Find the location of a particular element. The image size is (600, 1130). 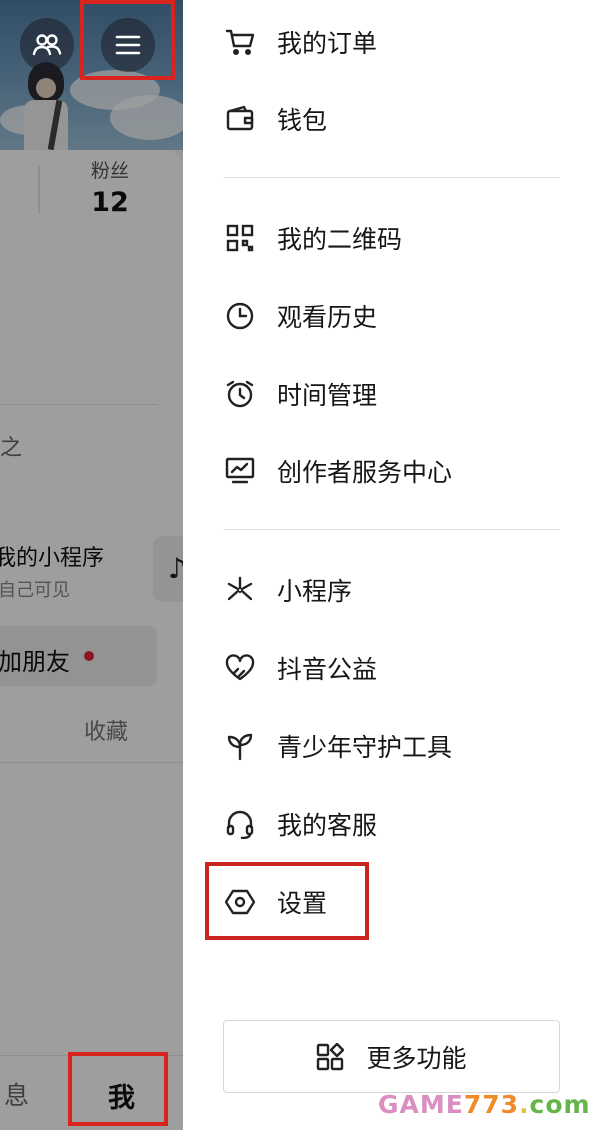

menu-item-creator-center: 创作者服务中心 is located at coordinates (393, 471).